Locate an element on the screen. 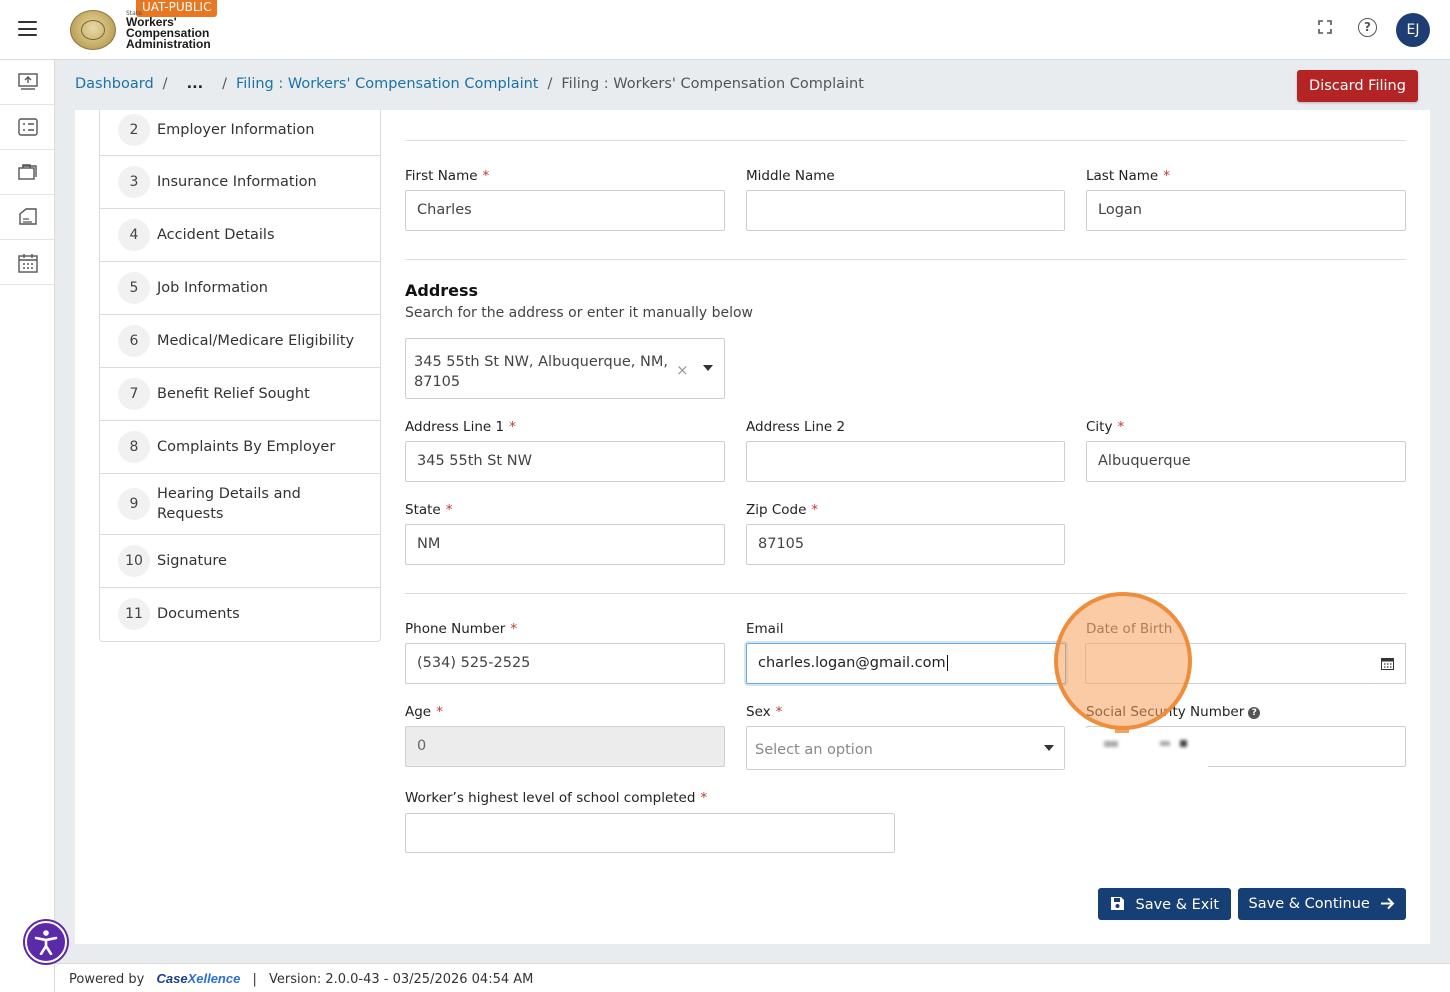 Image resolution: width=1450 pixels, height=992 pixels. help-icon: ? is located at coordinates (1367, 27).